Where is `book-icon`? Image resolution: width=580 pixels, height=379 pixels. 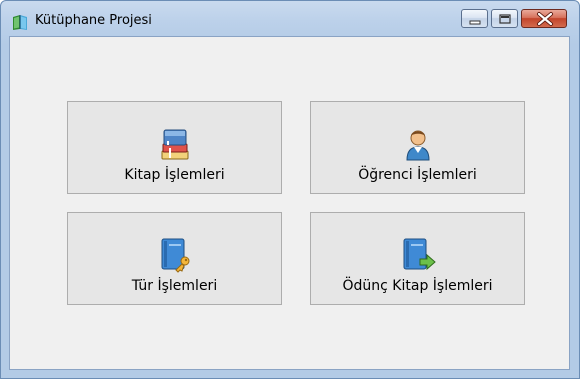
book-icon is located at coordinates (20, 22).